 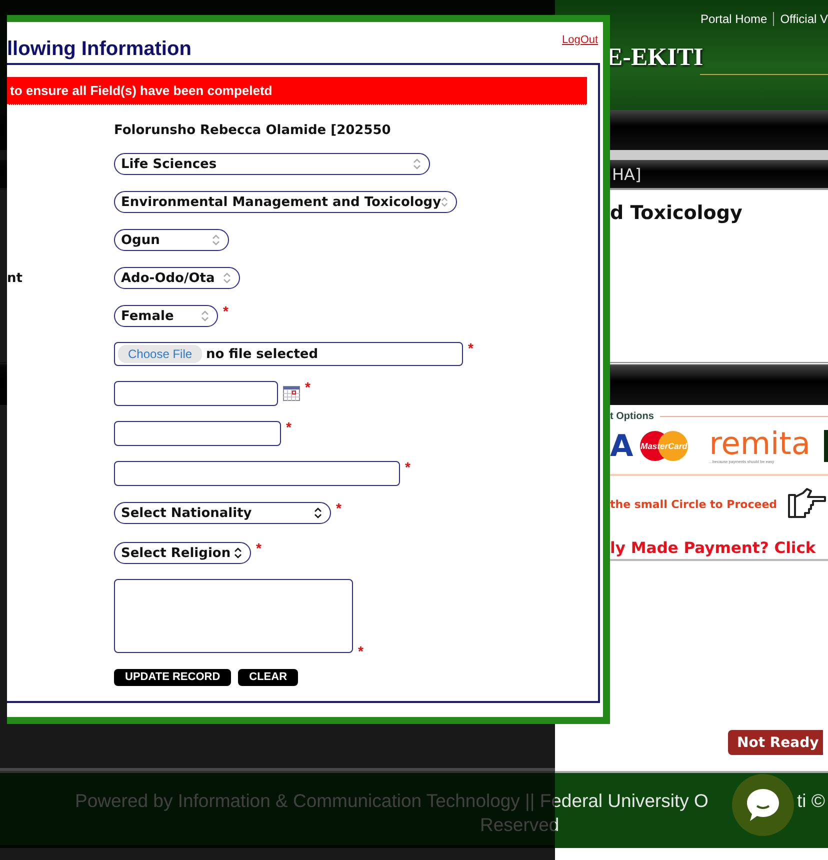 I want to click on form-button: UPDATE RECORD, so click(x=173, y=677).